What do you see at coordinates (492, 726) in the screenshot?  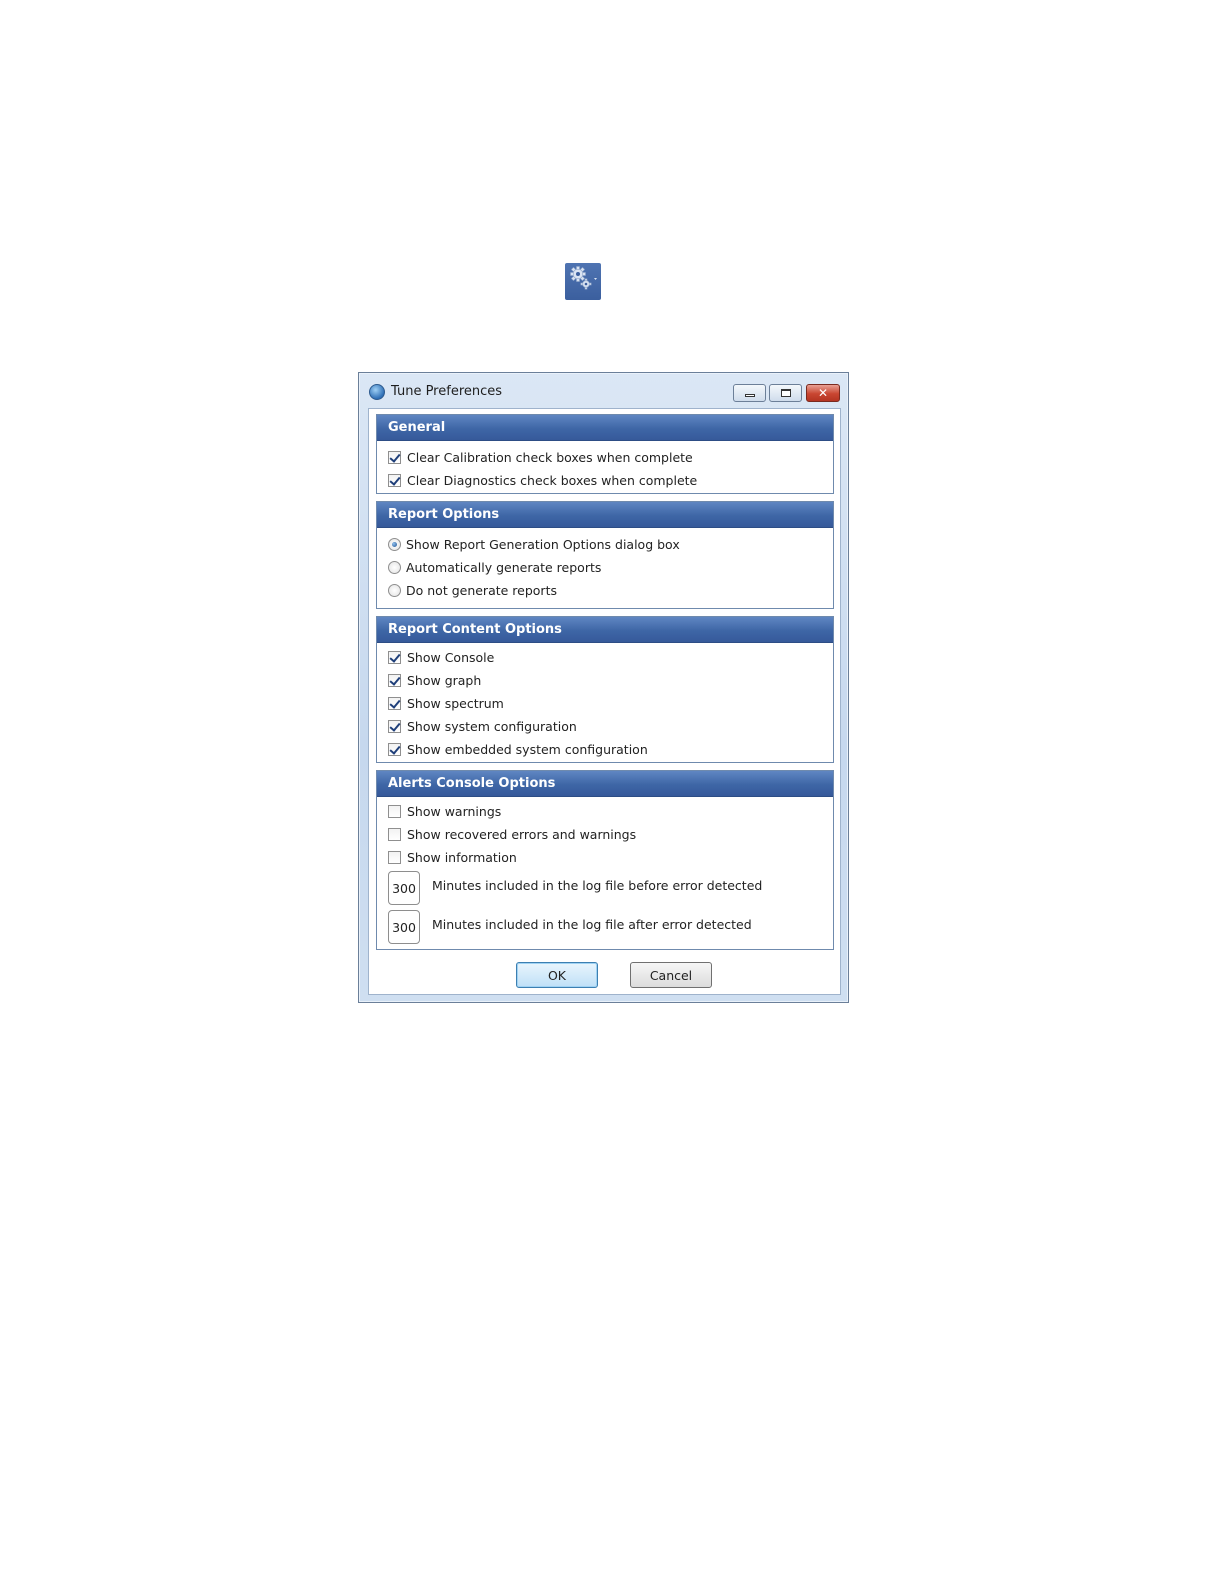 I see `checkbox-label: Show system configuration` at bounding box center [492, 726].